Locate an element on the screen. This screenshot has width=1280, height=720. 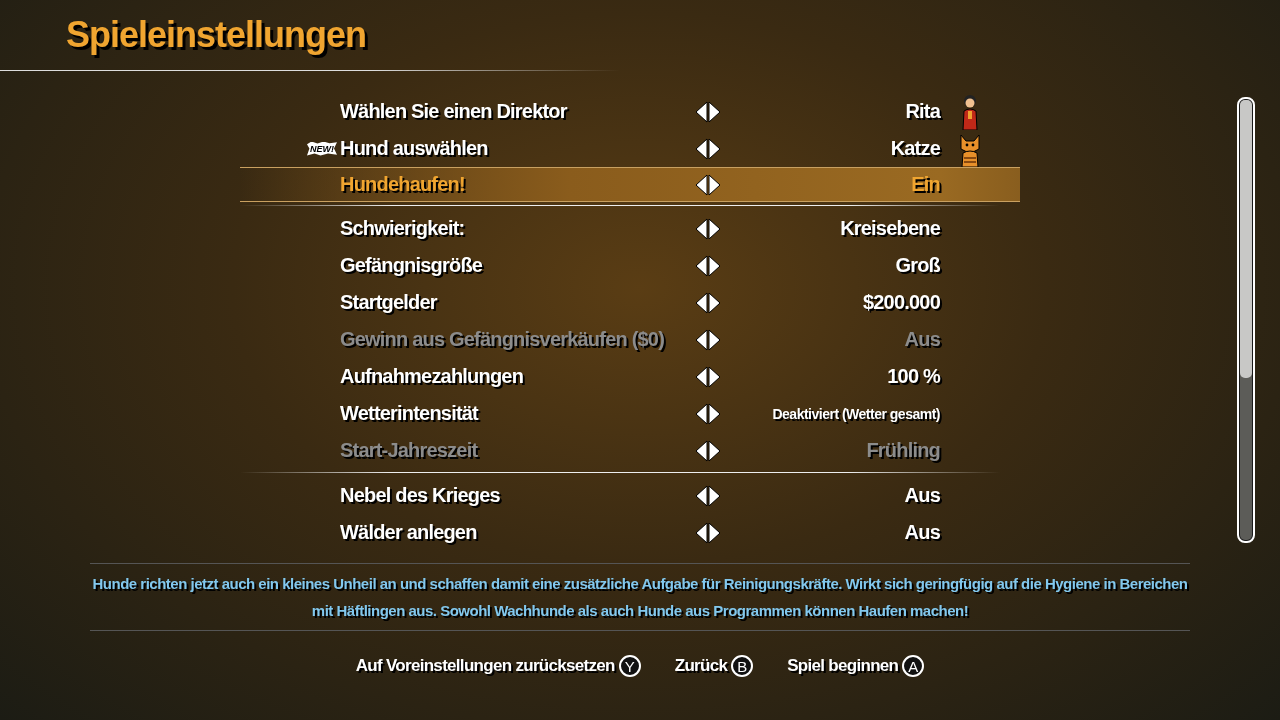
setting-label: Gefängnisgröße is located at coordinates (412, 265).